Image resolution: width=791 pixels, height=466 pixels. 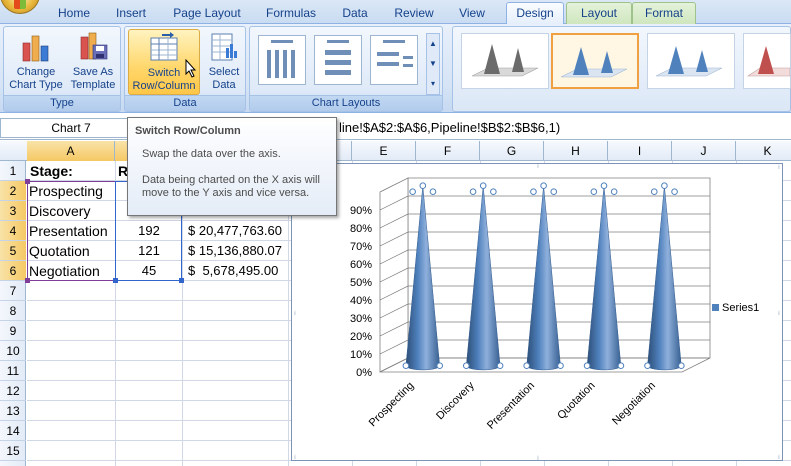 I want to click on cell-c5: $ 15,136,880.07, so click(x=238, y=251).